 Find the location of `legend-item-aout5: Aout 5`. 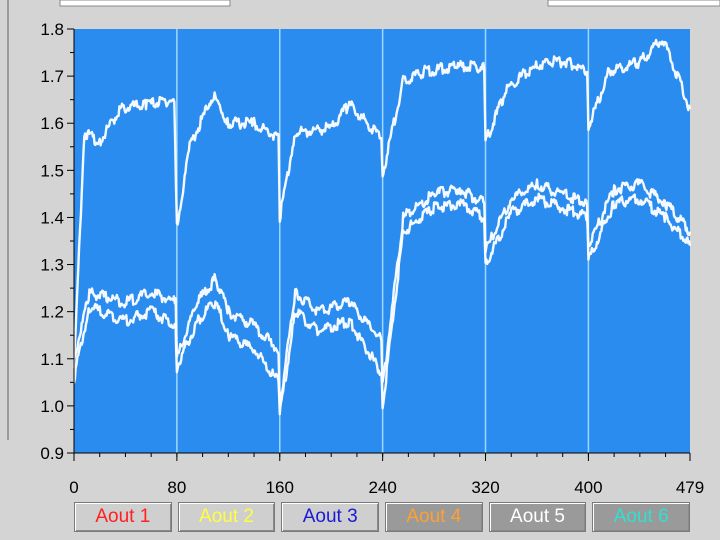

legend-item-aout5: Aout 5 is located at coordinates (537, 517).